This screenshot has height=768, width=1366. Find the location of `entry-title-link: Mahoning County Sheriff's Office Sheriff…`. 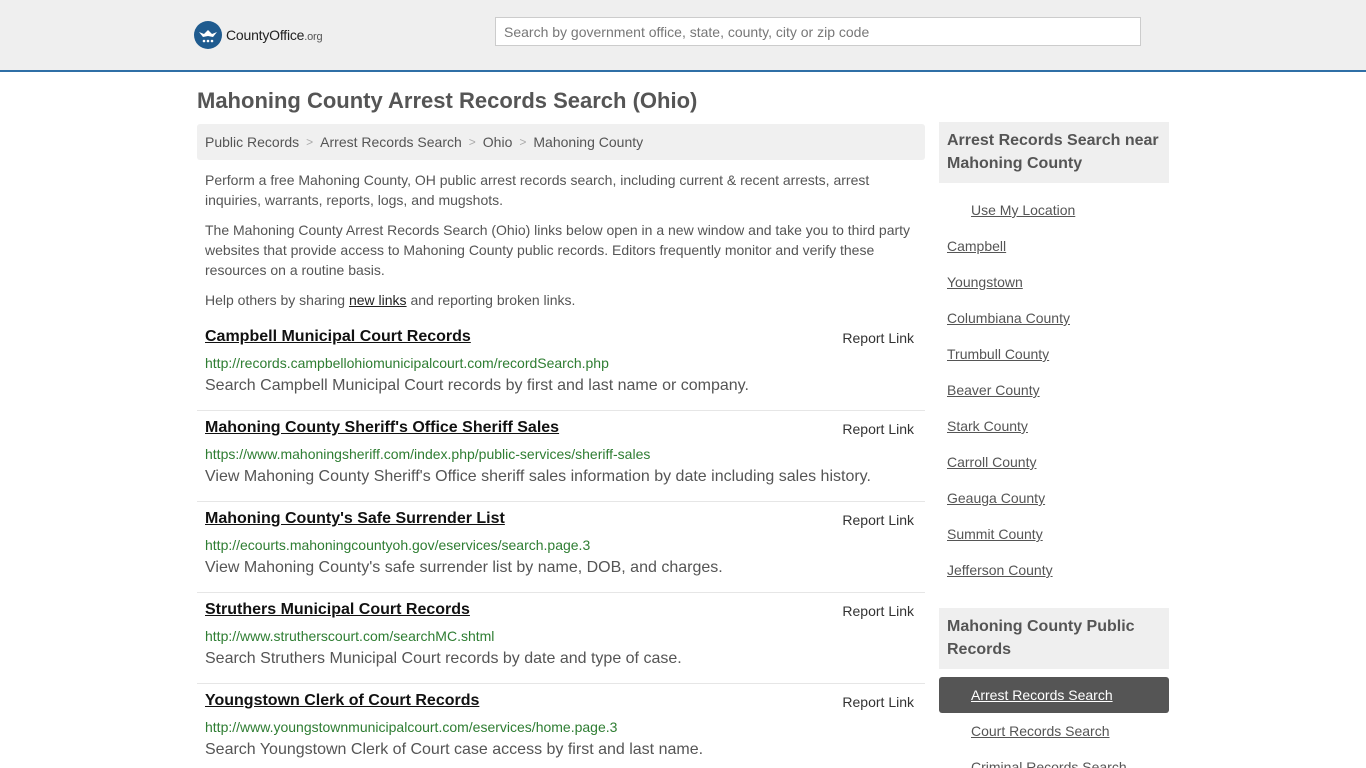

entry-title-link: Mahoning County Sheriff's Office Sheriff… is located at coordinates (382, 428).